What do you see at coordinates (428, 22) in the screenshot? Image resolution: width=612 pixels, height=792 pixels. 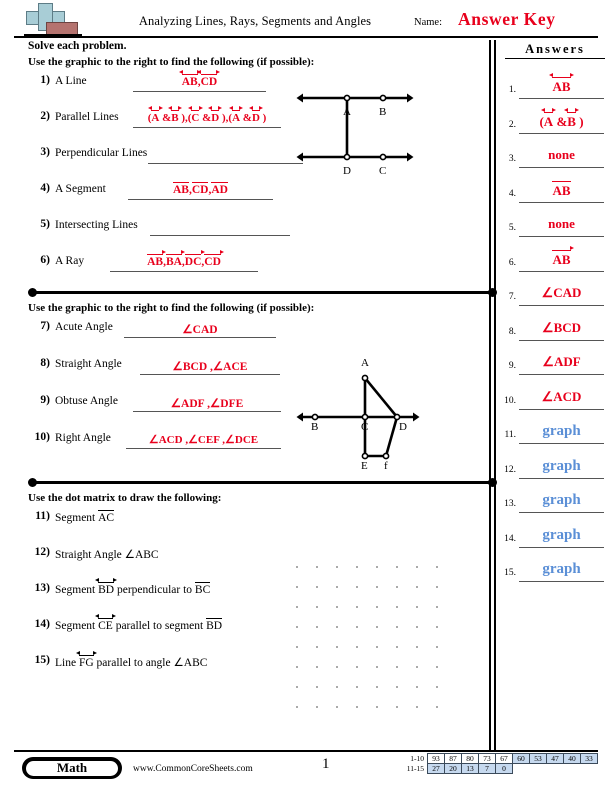 I see `name-label: Name:` at bounding box center [428, 22].